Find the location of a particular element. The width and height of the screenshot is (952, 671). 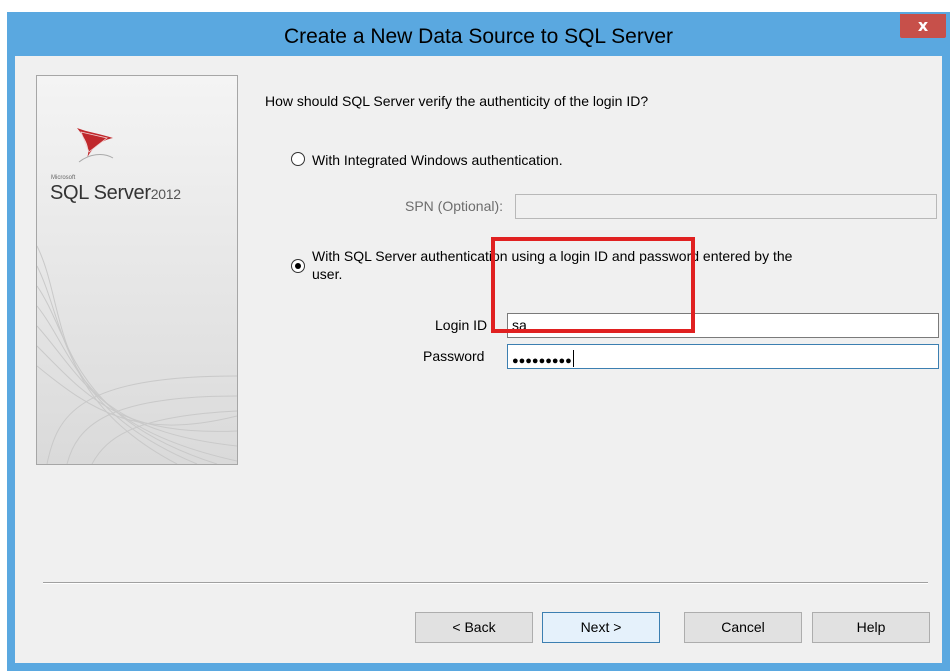

spn-label: SPN (Optional): is located at coordinates (454, 206).